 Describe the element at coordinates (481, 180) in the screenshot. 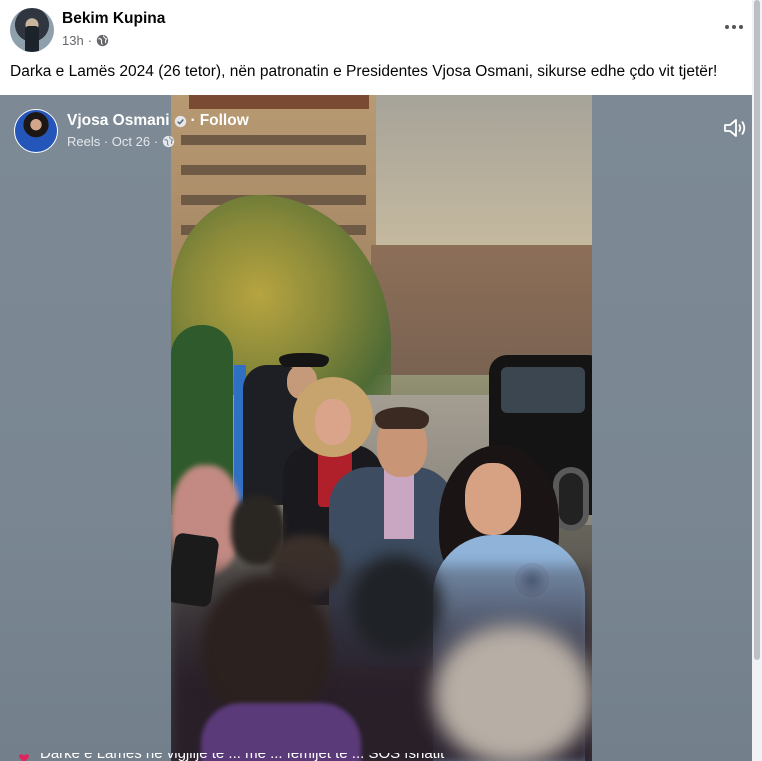

I see `video-sky` at that location.